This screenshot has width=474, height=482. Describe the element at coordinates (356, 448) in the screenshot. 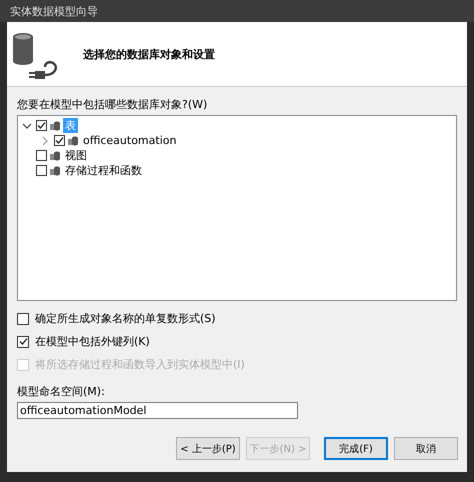

I see `wizard-button: 完成(F)` at that location.